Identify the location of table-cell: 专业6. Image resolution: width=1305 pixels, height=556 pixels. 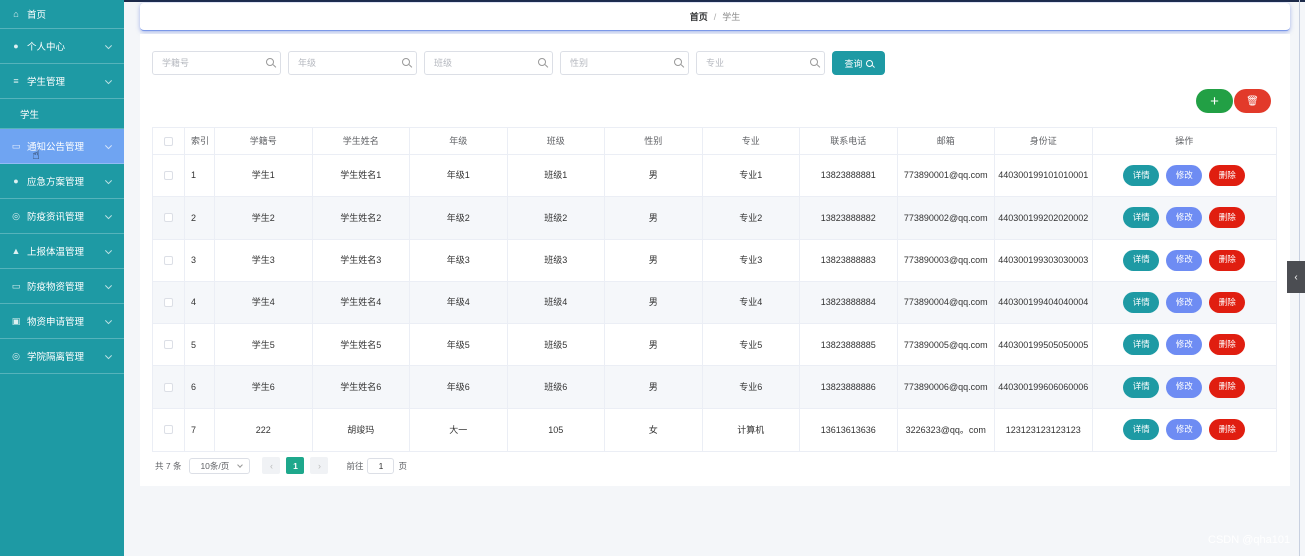
(751, 387).